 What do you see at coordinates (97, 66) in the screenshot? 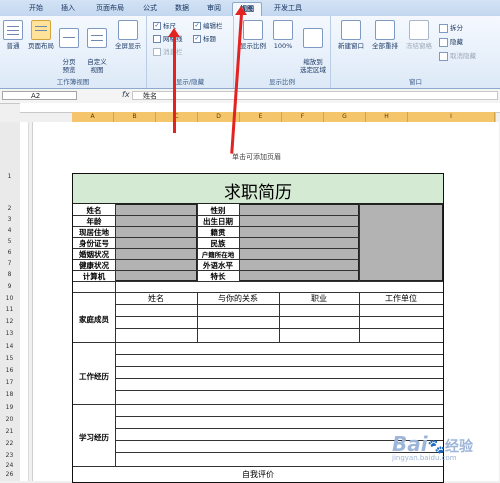
I see `custom-views-label: 自定义 视图` at bounding box center [97, 66].